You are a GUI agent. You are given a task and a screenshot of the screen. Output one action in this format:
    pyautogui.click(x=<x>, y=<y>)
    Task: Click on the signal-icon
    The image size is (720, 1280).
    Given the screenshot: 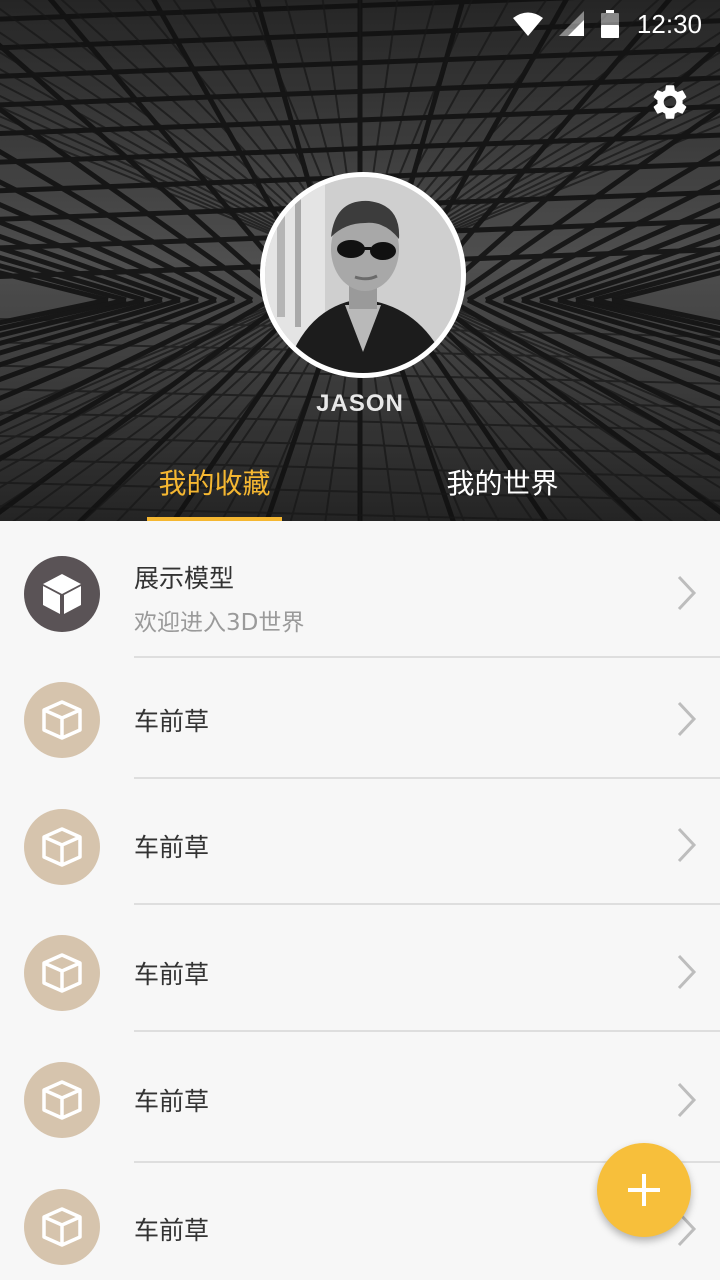 What is the action you would take?
    pyautogui.click(x=571, y=24)
    